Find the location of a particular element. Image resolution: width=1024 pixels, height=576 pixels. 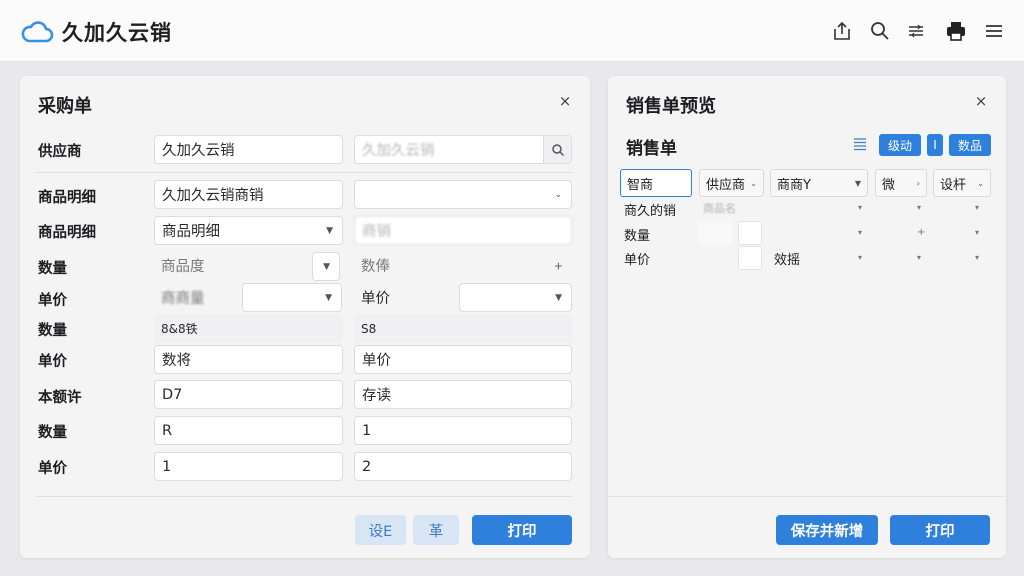

supplier-input: 久加久云销 is located at coordinates (248, 149).